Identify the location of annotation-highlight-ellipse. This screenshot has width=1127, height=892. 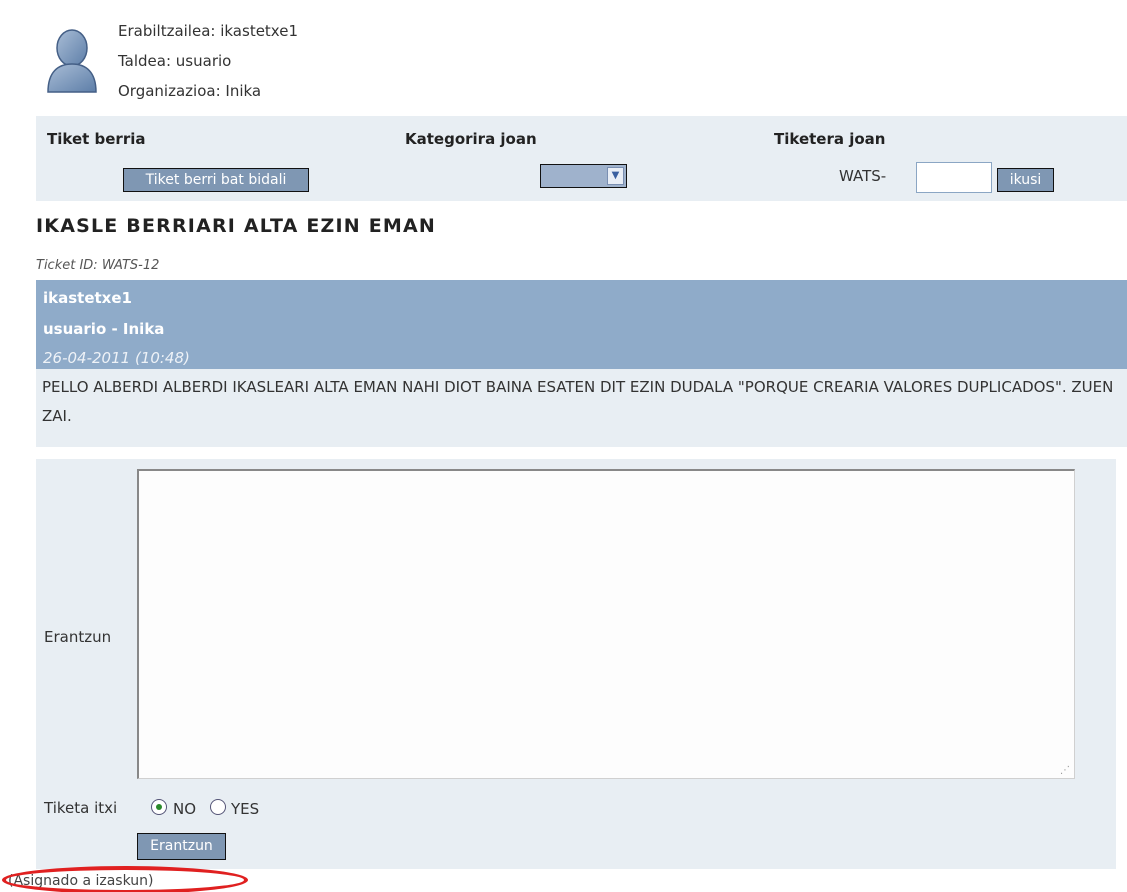
(125, 879).